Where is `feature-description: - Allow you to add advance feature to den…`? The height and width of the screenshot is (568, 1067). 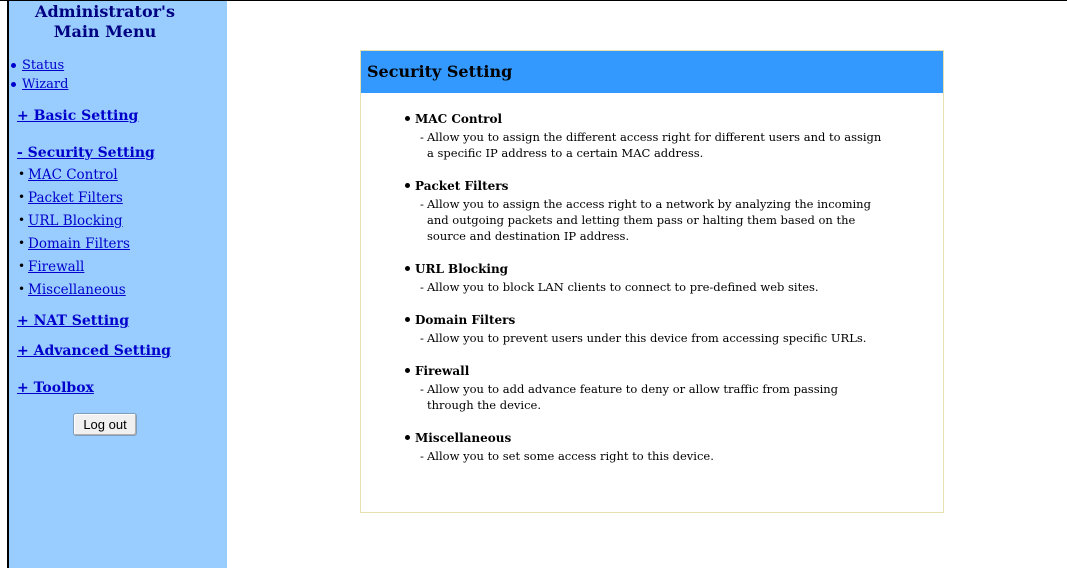 feature-description: - Allow you to add advance feature to den… is located at coordinates (654, 397).